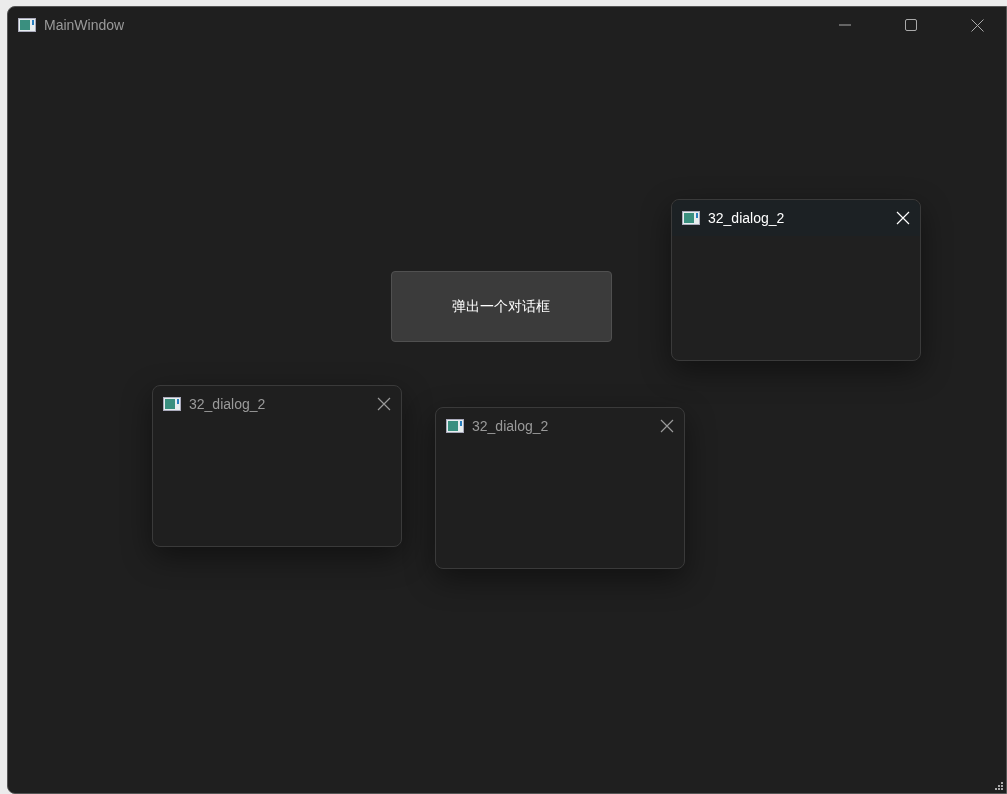 The height and width of the screenshot is (794, 1007). I want to click on open-dialog-button: 弹出一个对话框, so click(501, 306).